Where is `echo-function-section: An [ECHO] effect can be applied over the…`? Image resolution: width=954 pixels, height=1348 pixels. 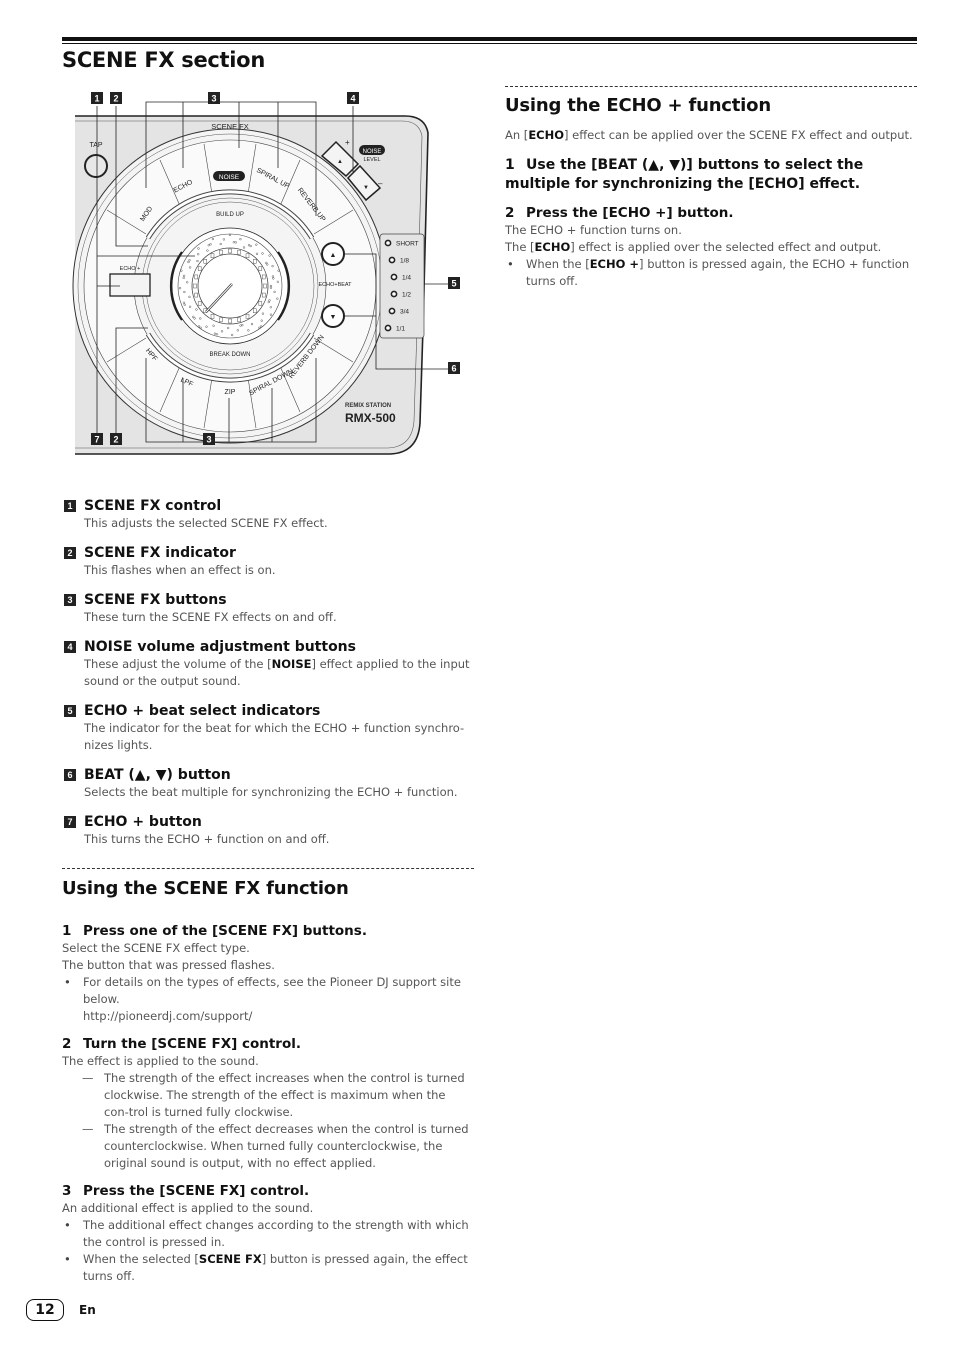
echo-function-section: An [ECHO] effect can be applied over the… is located at coordinates (710, 208).